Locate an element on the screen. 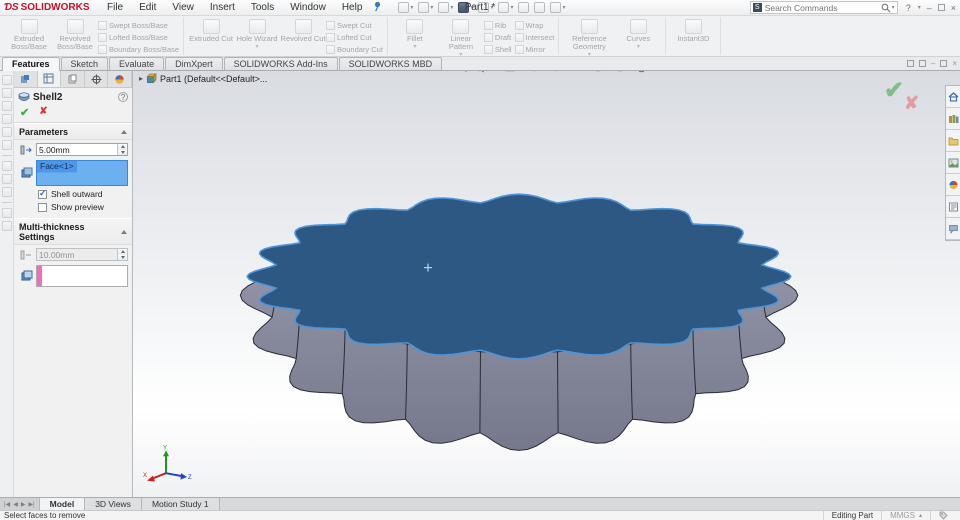 The height and width of the screenshot is (520, 960). hole-wizard-button: Hole Wizard ▾ is located at coordinates (257, 34).